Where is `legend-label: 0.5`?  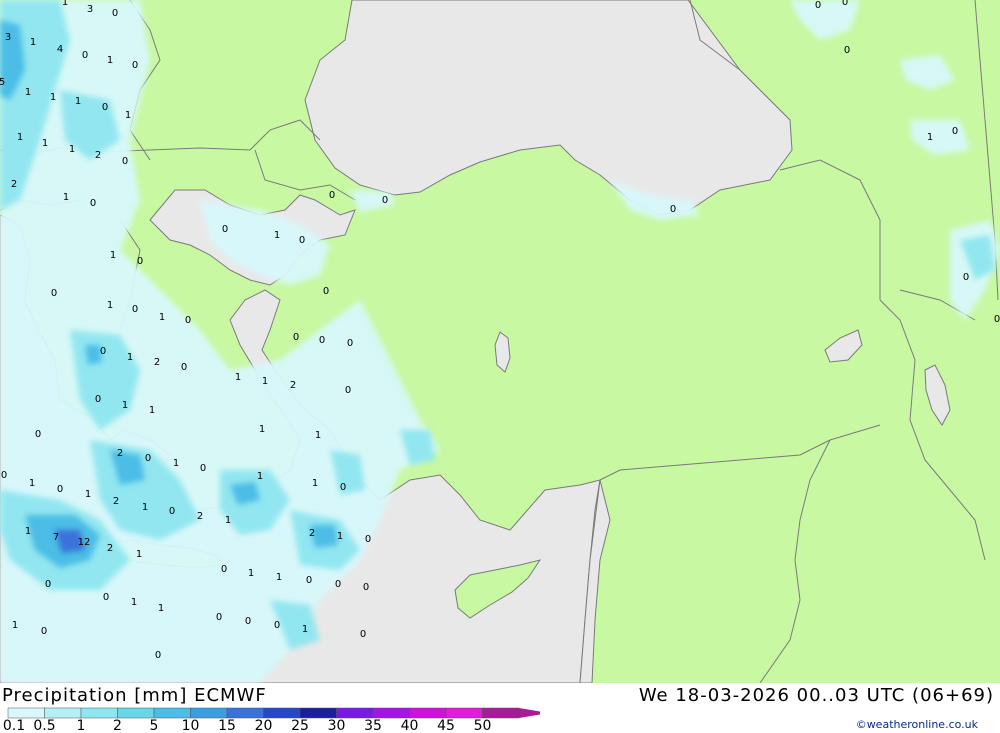 legend-label: 0.5 is located at coordinates (44, 725).